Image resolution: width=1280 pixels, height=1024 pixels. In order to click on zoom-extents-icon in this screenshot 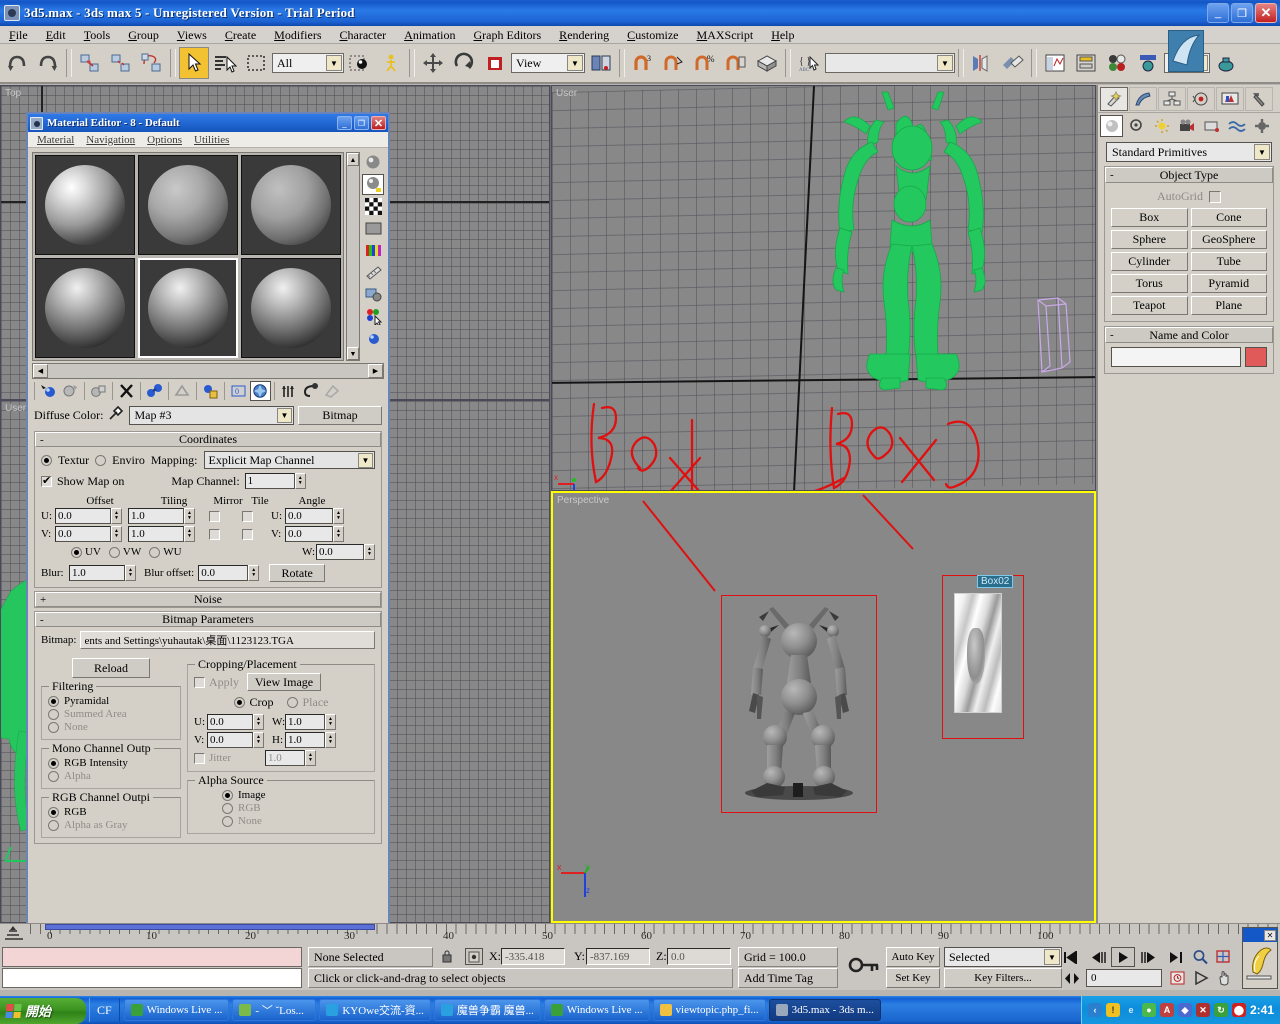, I will do `click(1201, 978)`.